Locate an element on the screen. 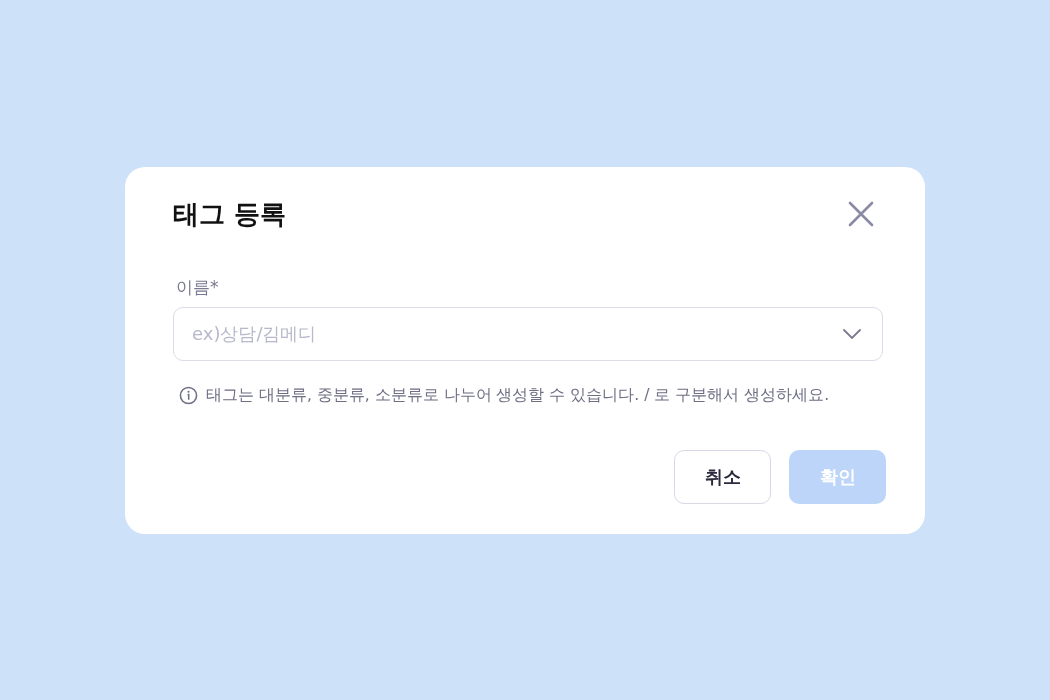 The height and width of the screenshot is (700, 1050). field-label: 이름* is located at coordinates (198, 287).